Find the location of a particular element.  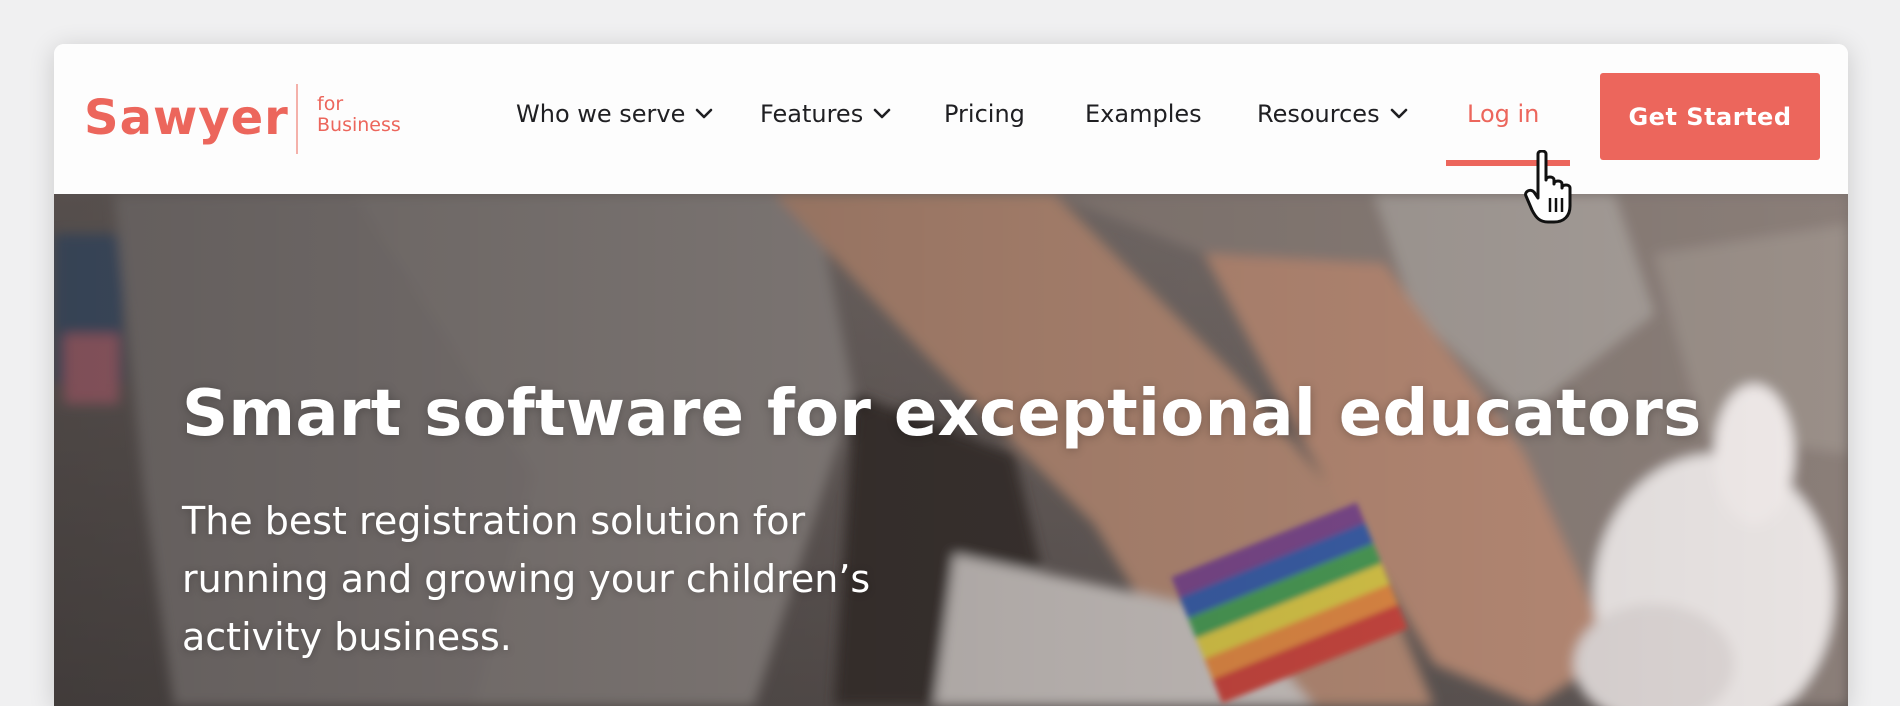

nav-login-link: Log in is located at coordinates (1503, 114).